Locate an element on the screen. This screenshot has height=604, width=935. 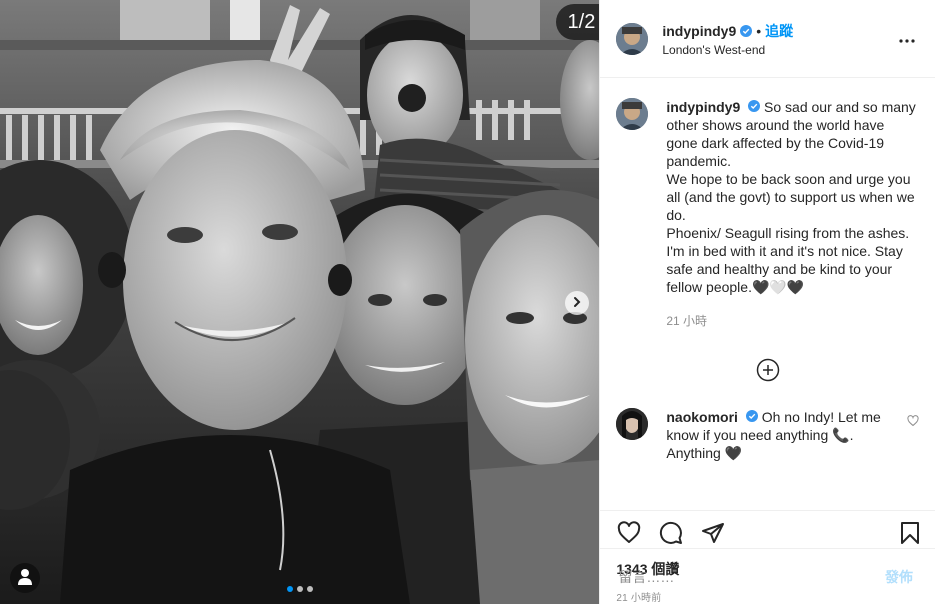
chevron-right-icon is located at coordinates (577, 303).